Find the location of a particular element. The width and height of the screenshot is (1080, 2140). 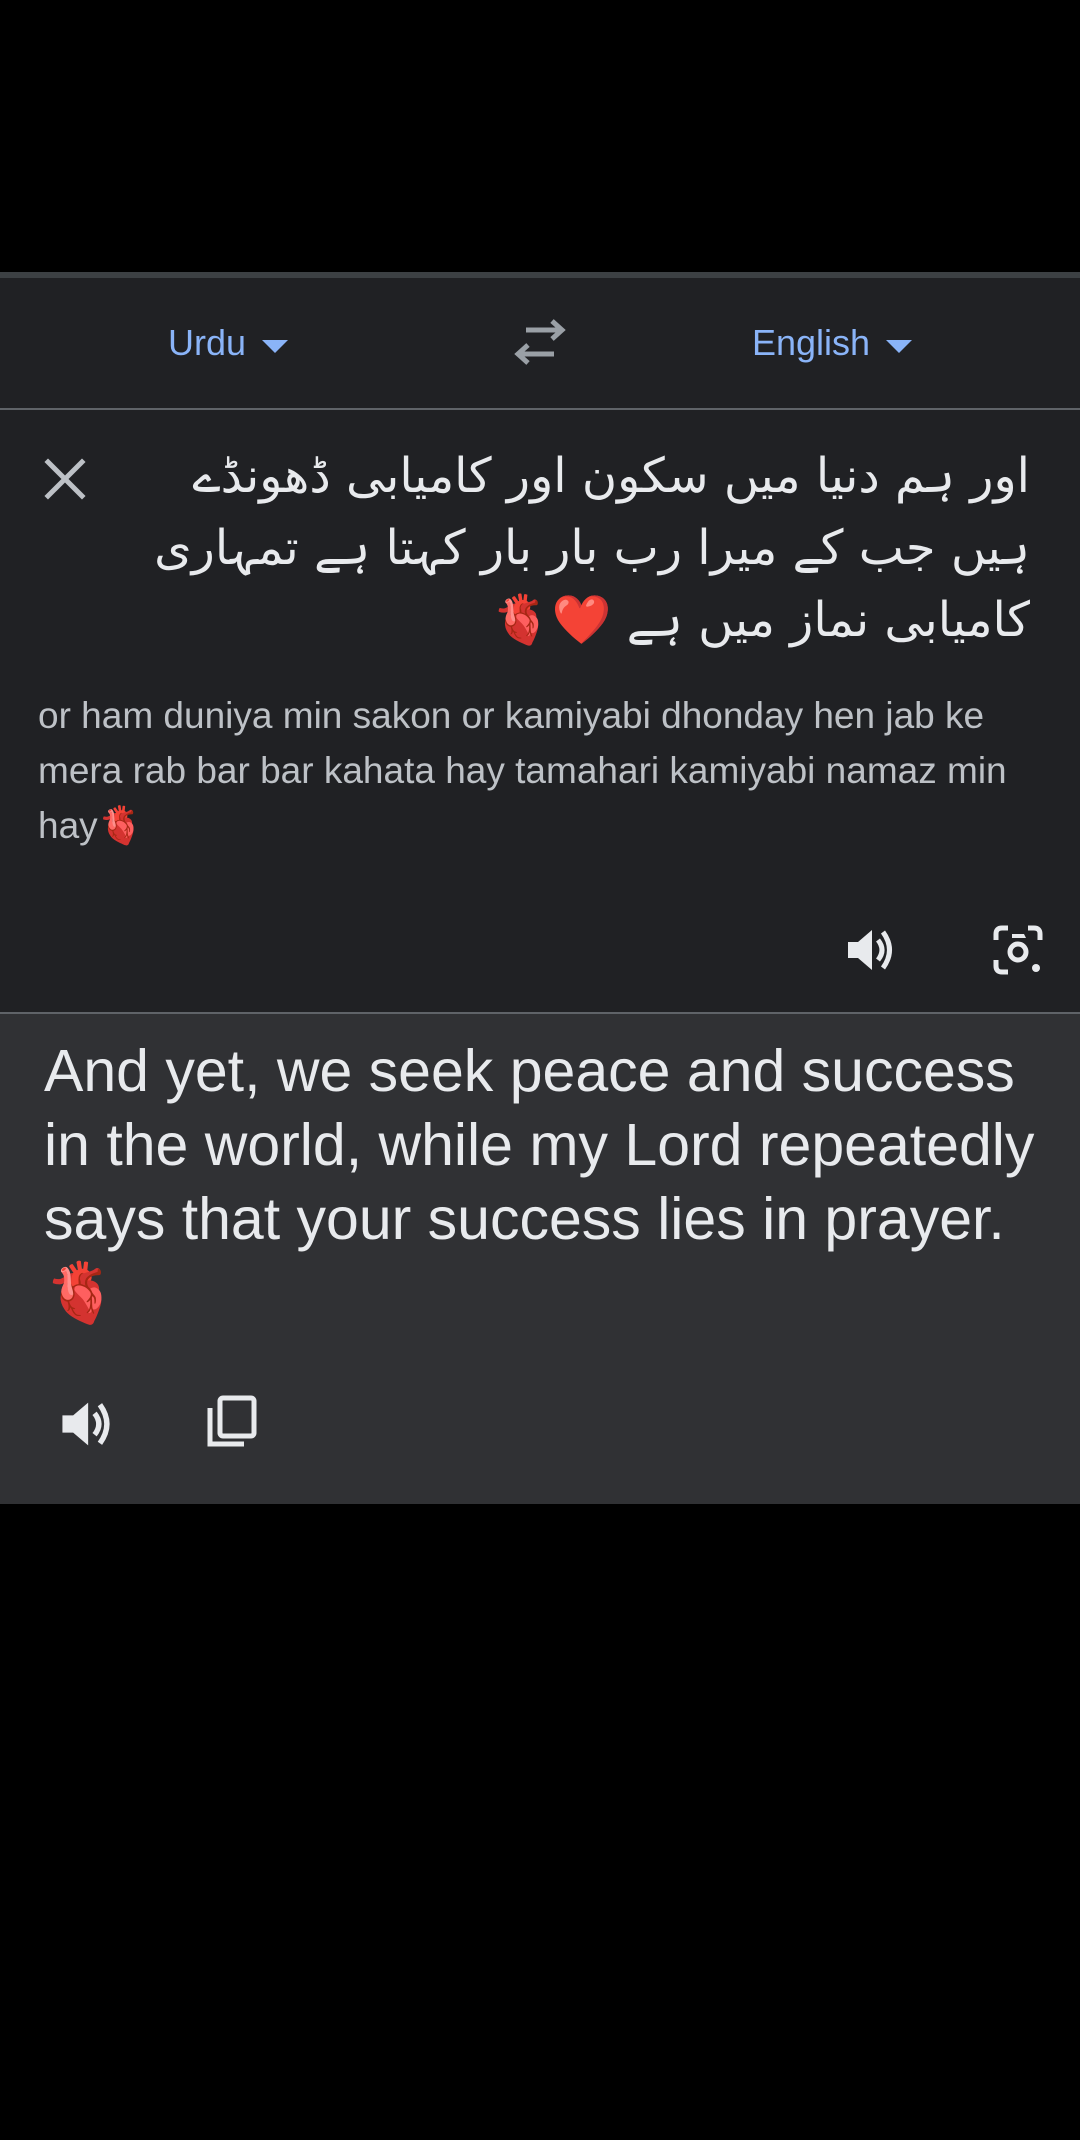

camera-icon is located at coordinates (1018, 950).